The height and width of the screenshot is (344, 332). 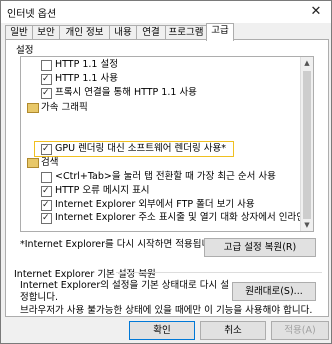 What do you see at coordinates (46, 32) in the screenshot?
I see `tab-security: 보안` at bounding box center [46, 32].